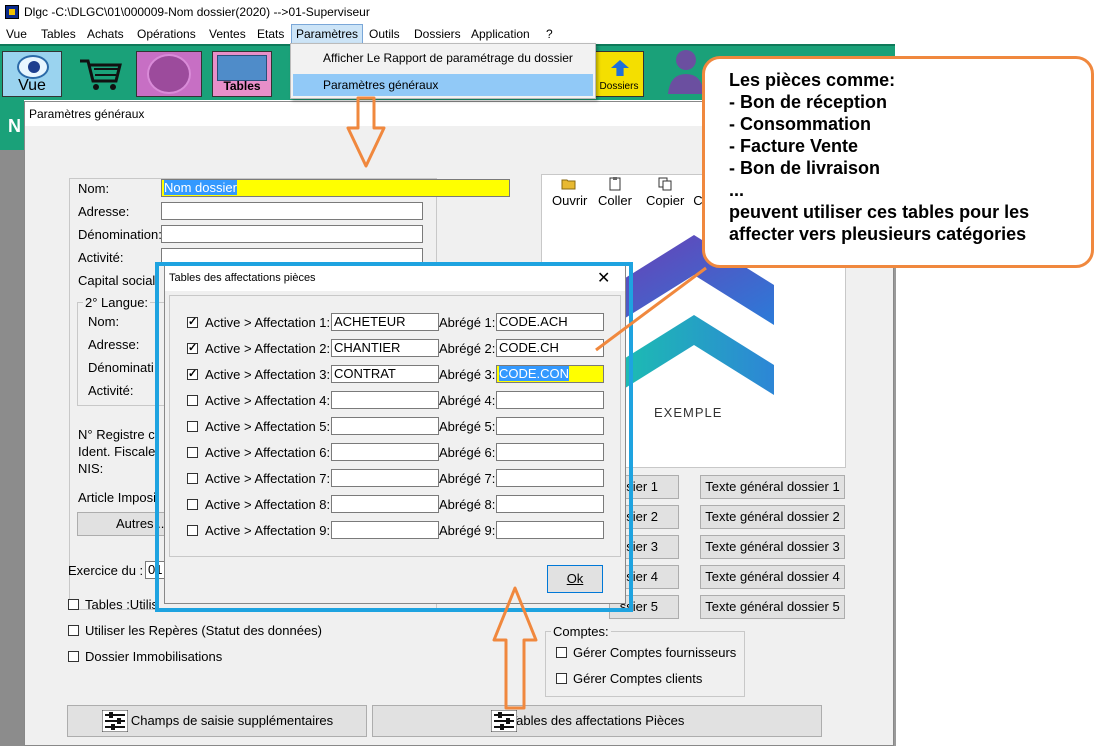  Describe the element at coordinates (550, 452) in the screenshot. I see `abrege-6-input` at that location.